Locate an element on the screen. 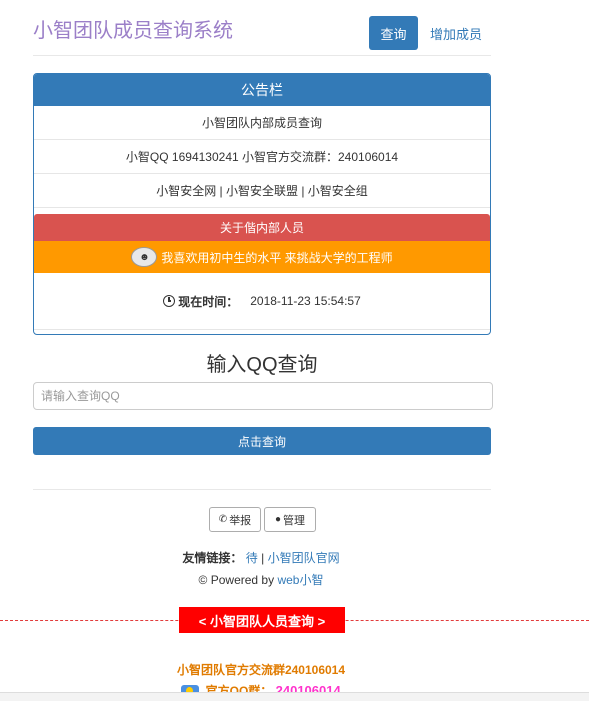 This screenshot has width=589, height=701. notice-row: 小智安全网 | 小智安全联盟 | 小智安全组 is located at coordinates (262, 191).